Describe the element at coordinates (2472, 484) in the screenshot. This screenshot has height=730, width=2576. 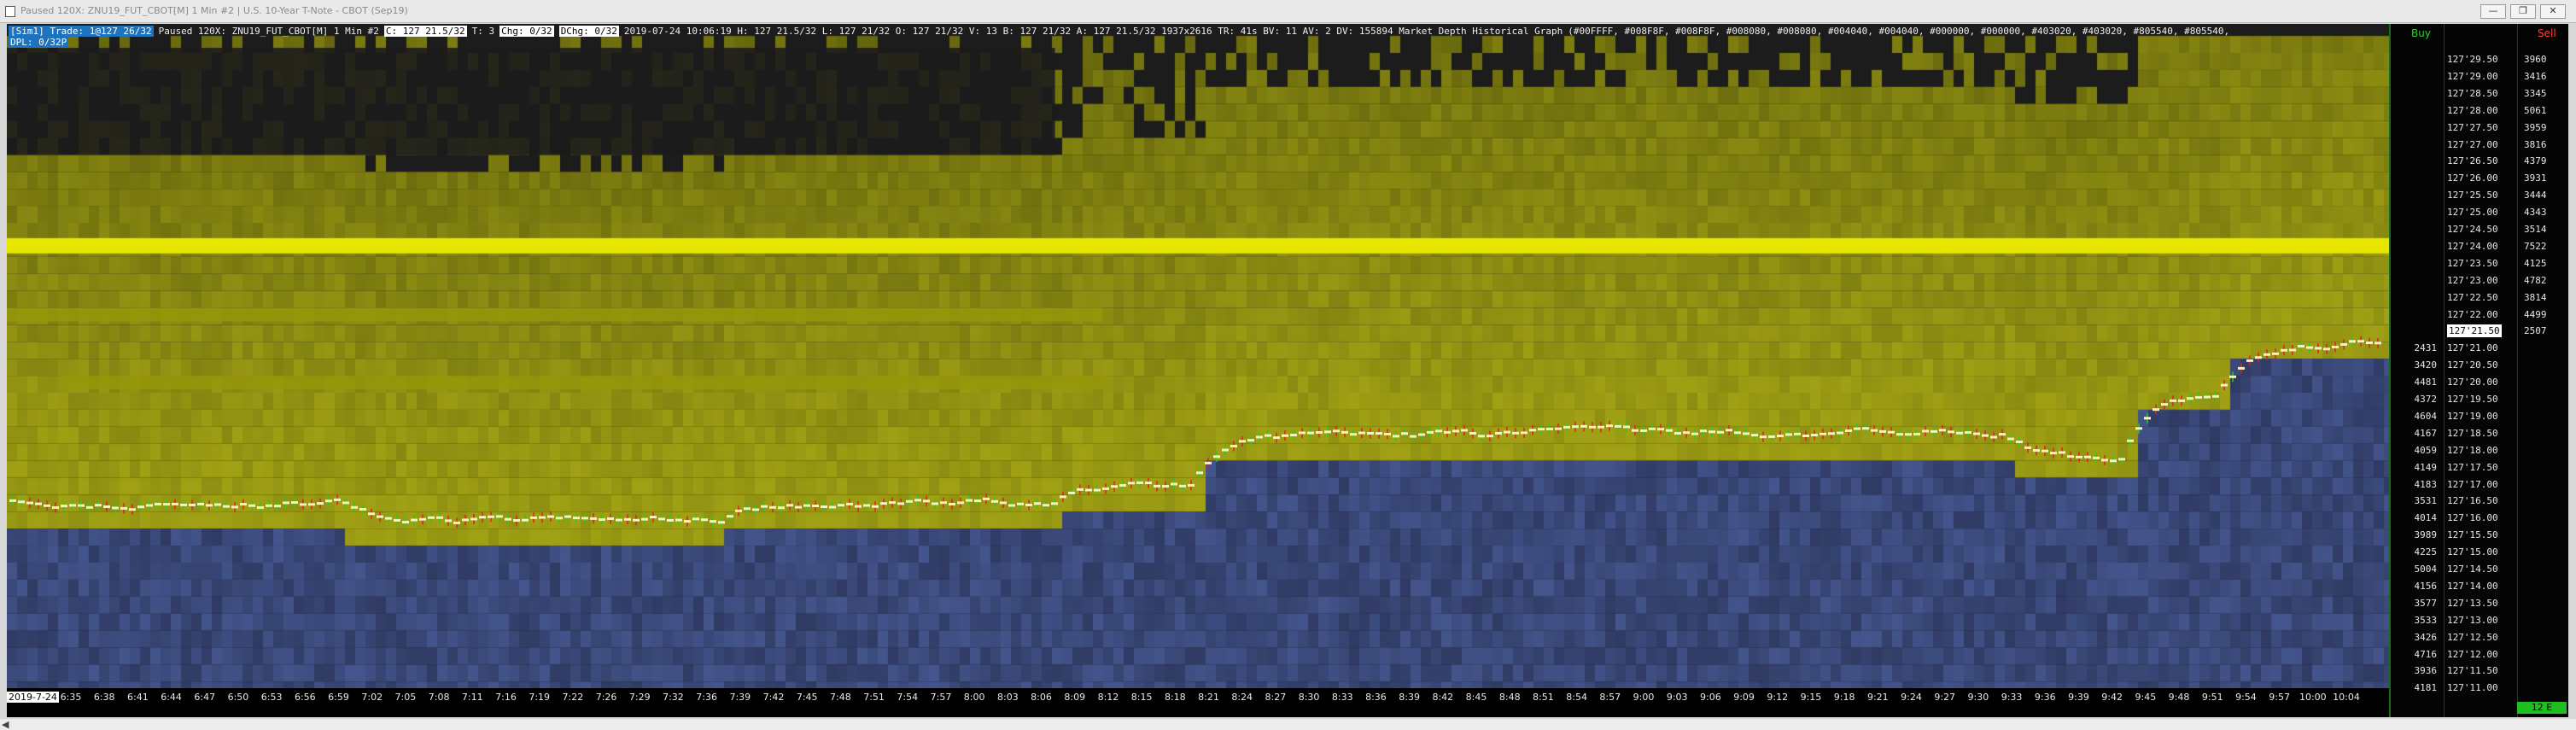
I see `price-cell: 127'17.00` at that location.